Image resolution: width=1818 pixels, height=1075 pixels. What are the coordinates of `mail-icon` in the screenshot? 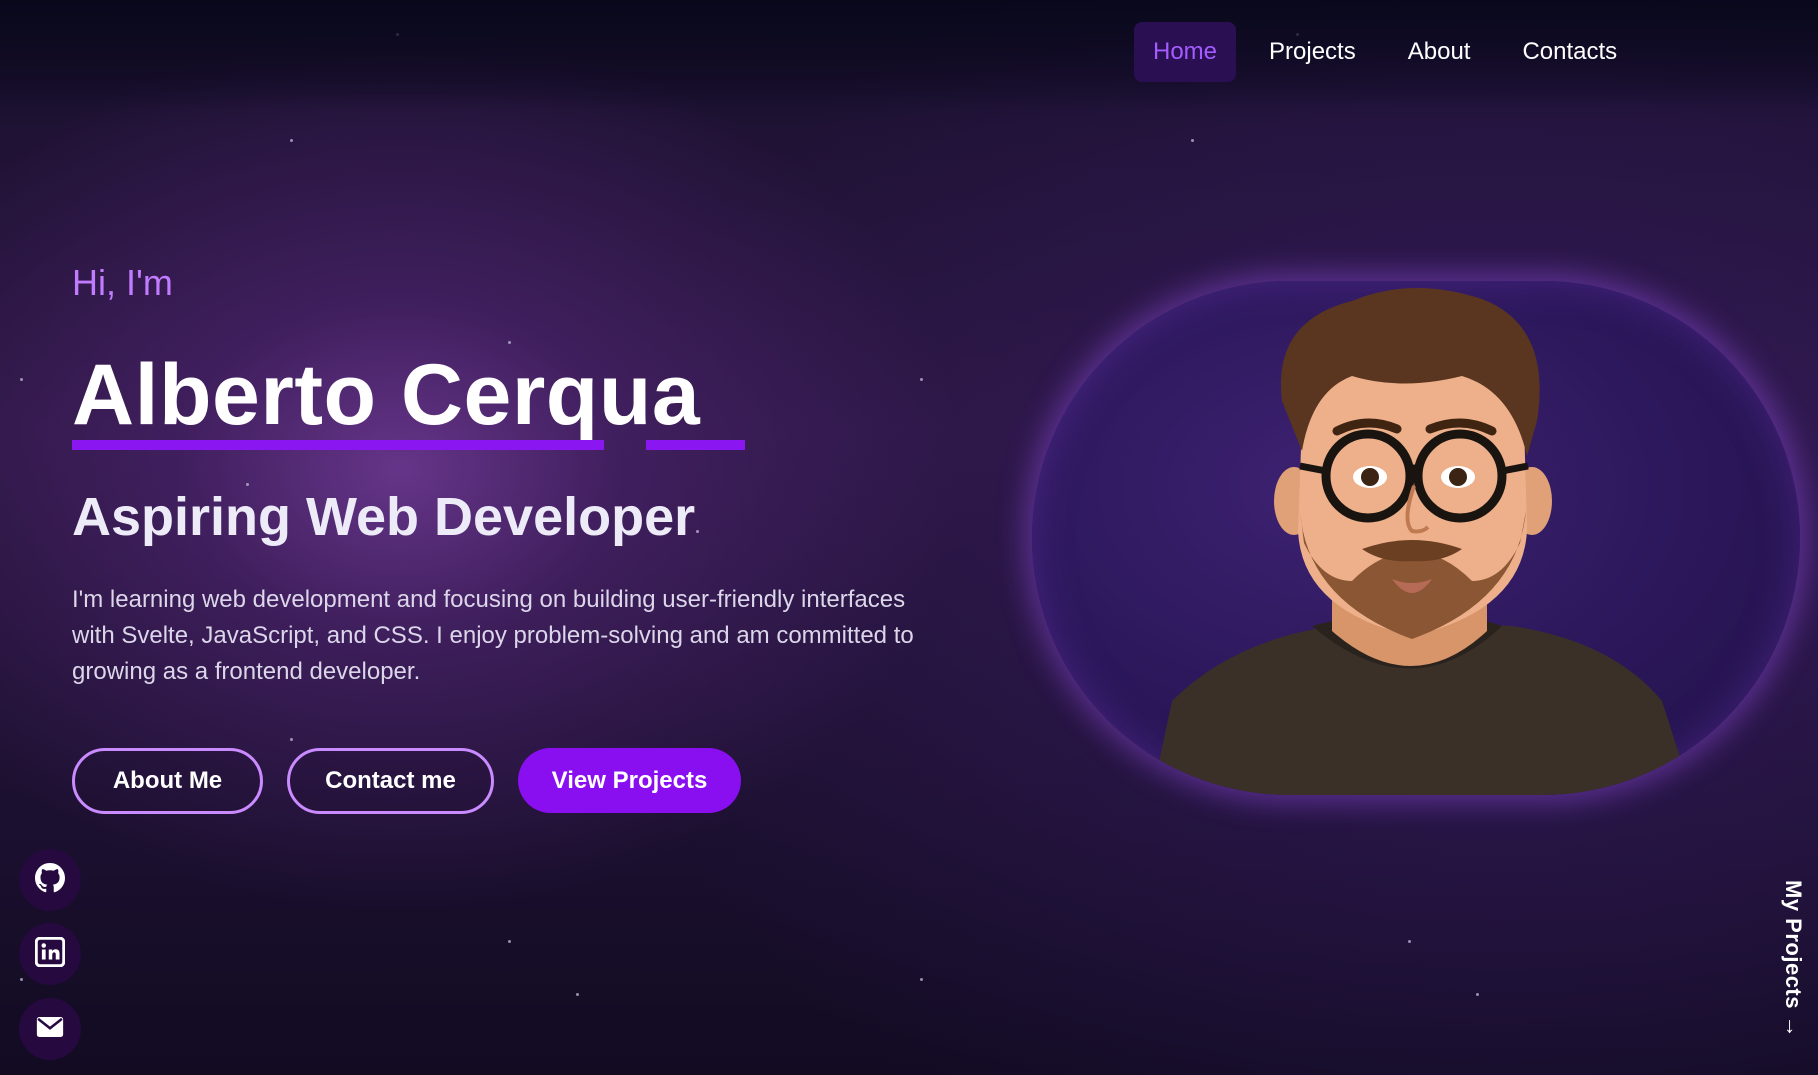 It's located at (50, 1029).